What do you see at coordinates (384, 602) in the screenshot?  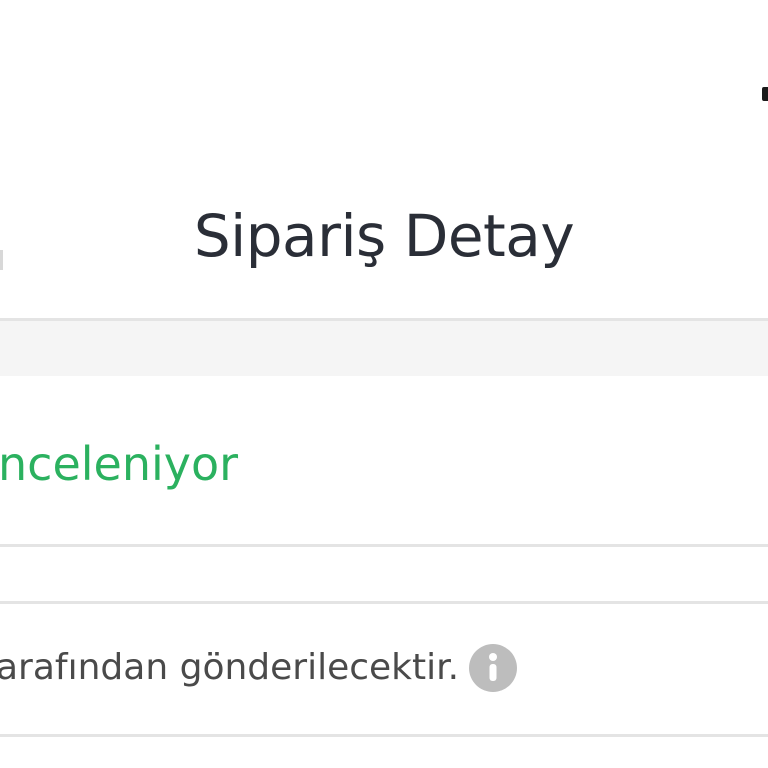 I see `section-divider` at bounding box center [384, 602].